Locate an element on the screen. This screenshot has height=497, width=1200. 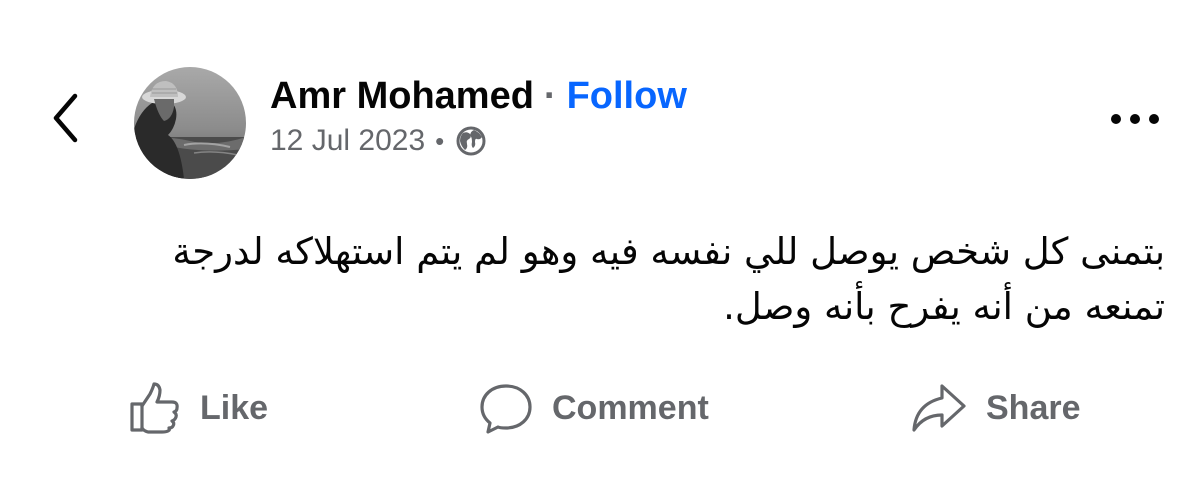
thumbs-up-icon is located at coordinates (154, 408).